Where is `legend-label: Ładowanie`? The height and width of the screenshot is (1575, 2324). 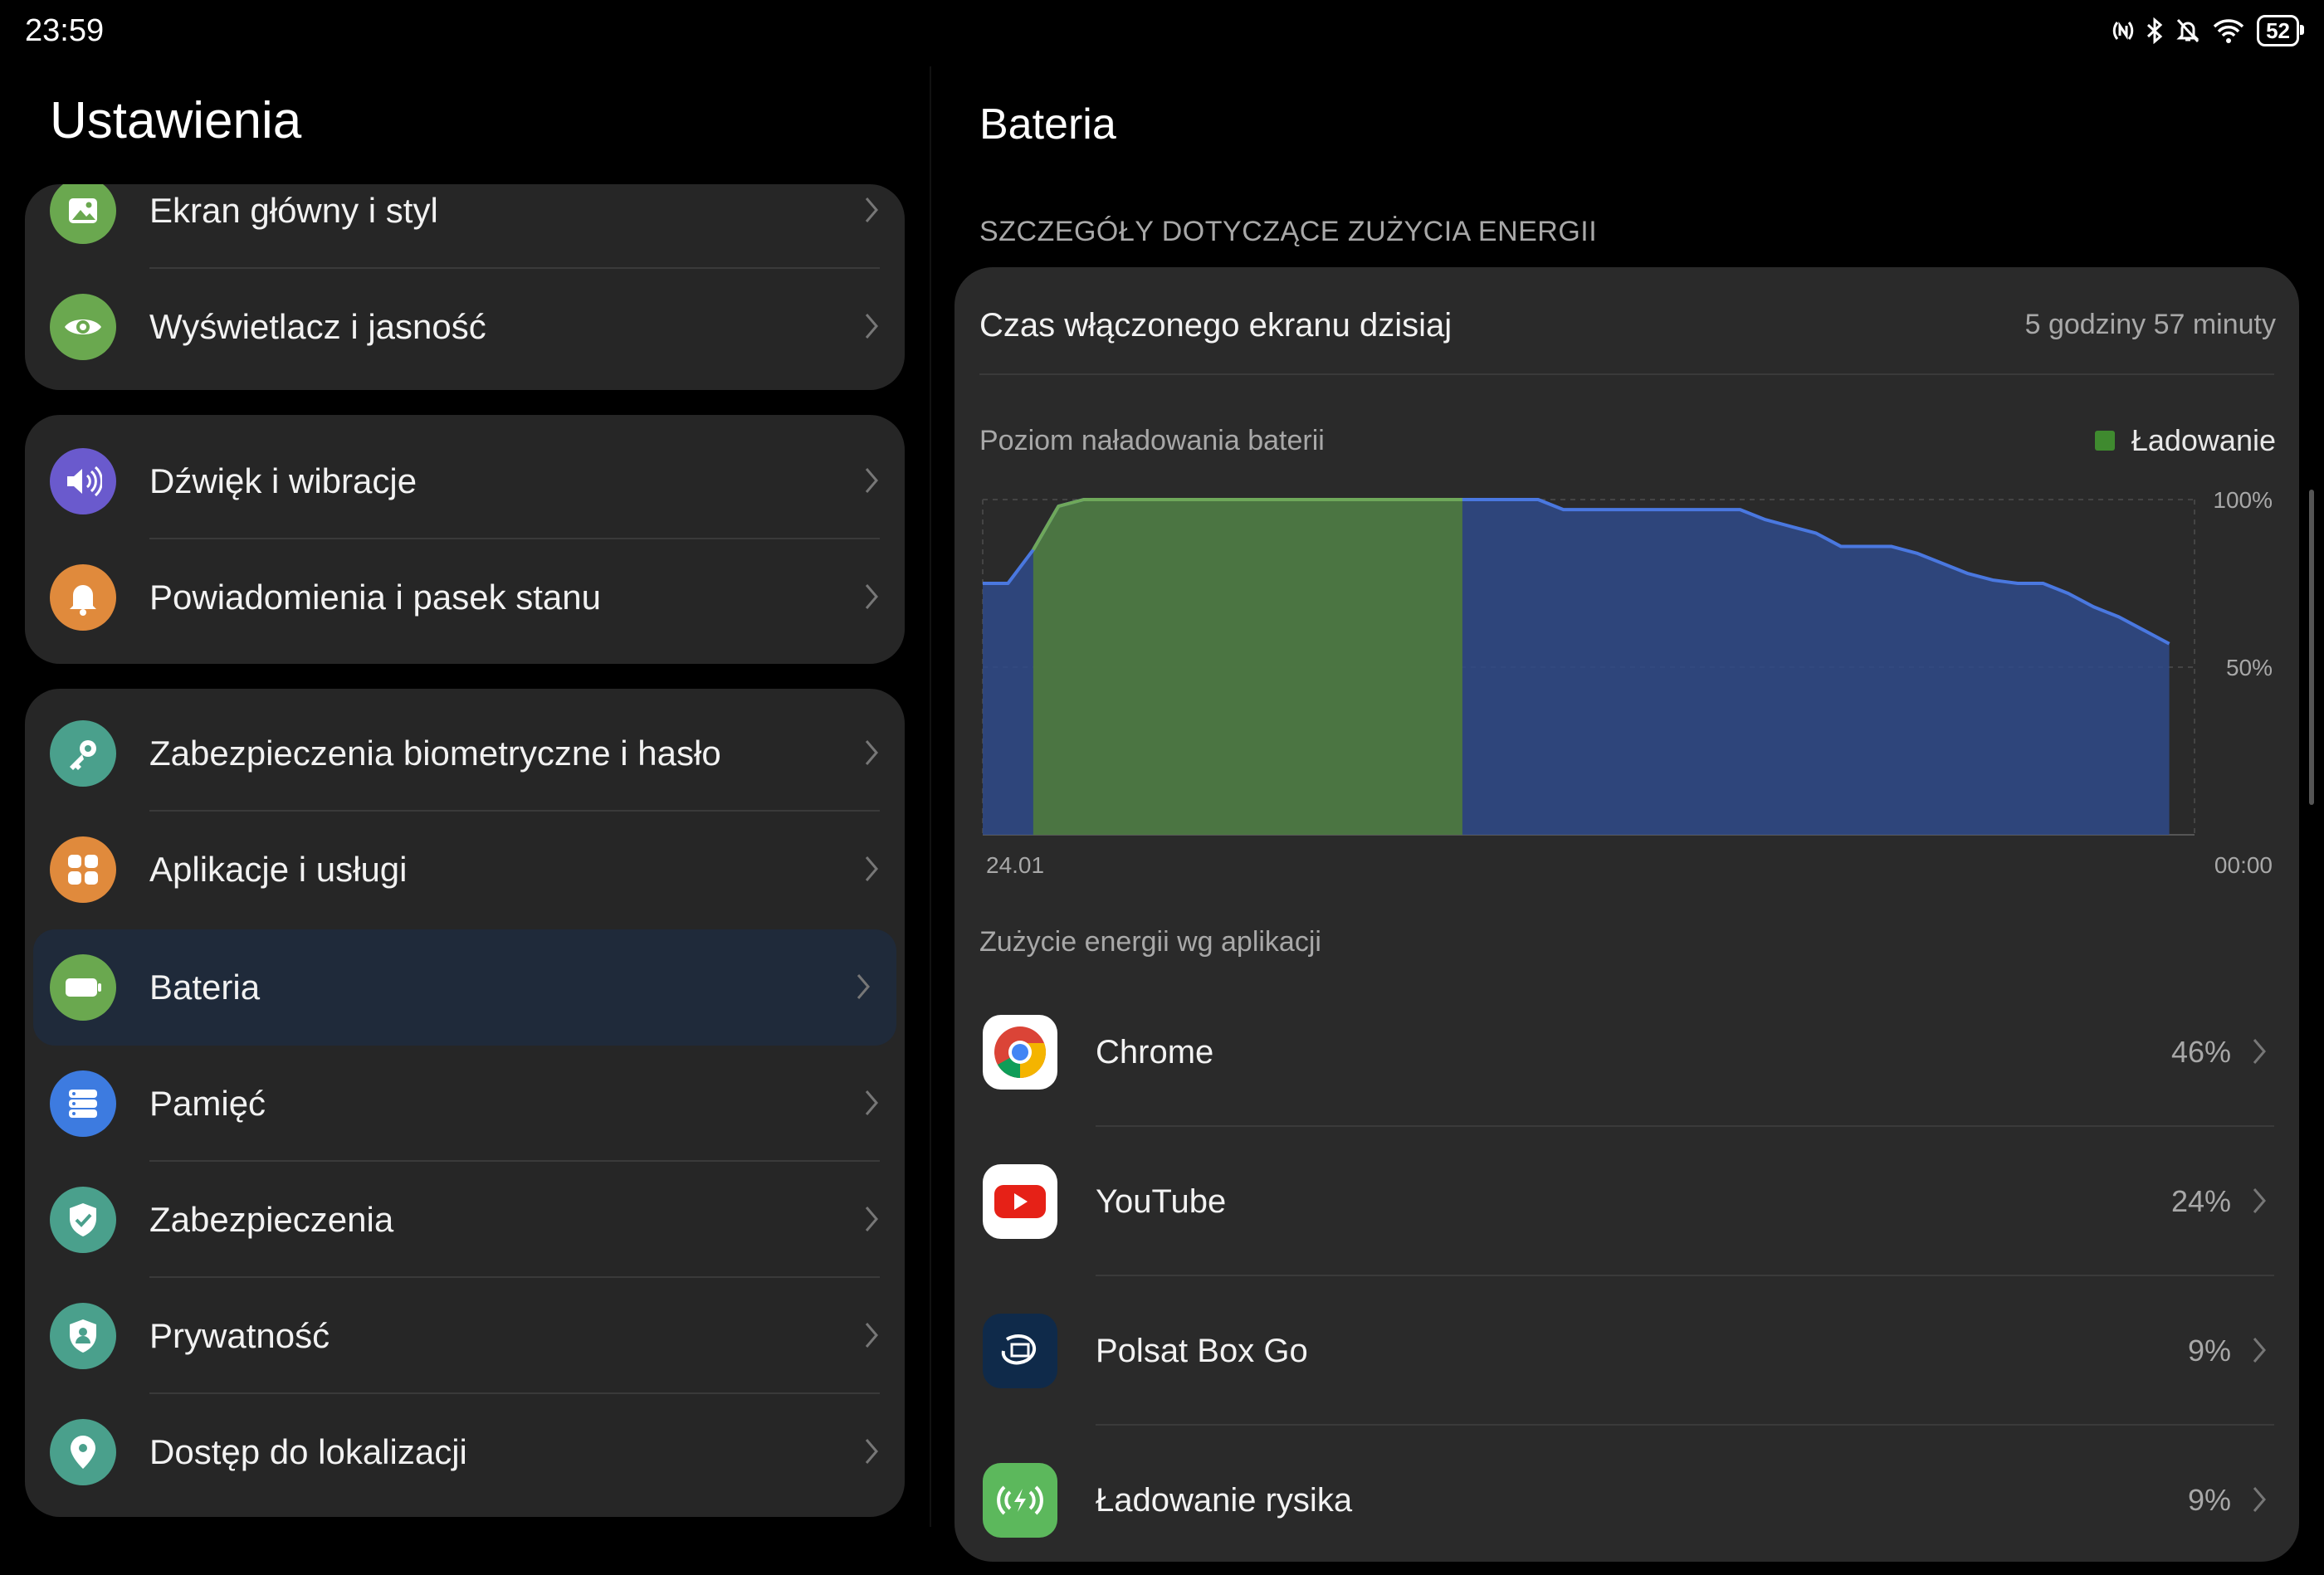 legend-label: Ładowanie is located at coordinates (2203, 440).